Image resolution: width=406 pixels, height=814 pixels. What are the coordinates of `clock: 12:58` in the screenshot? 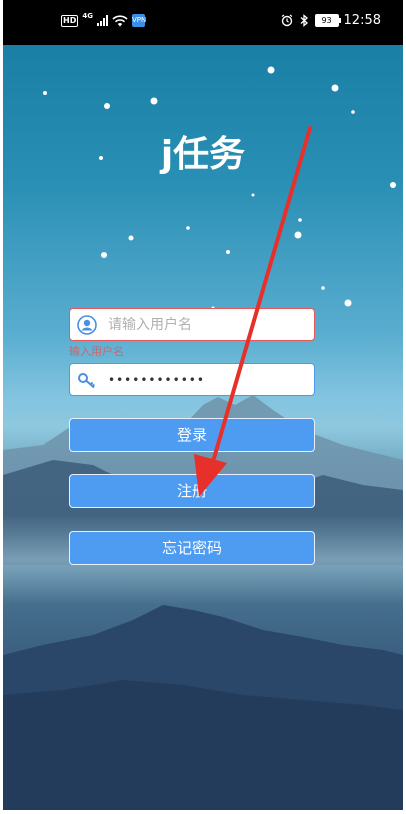 It's located at (362, 20).